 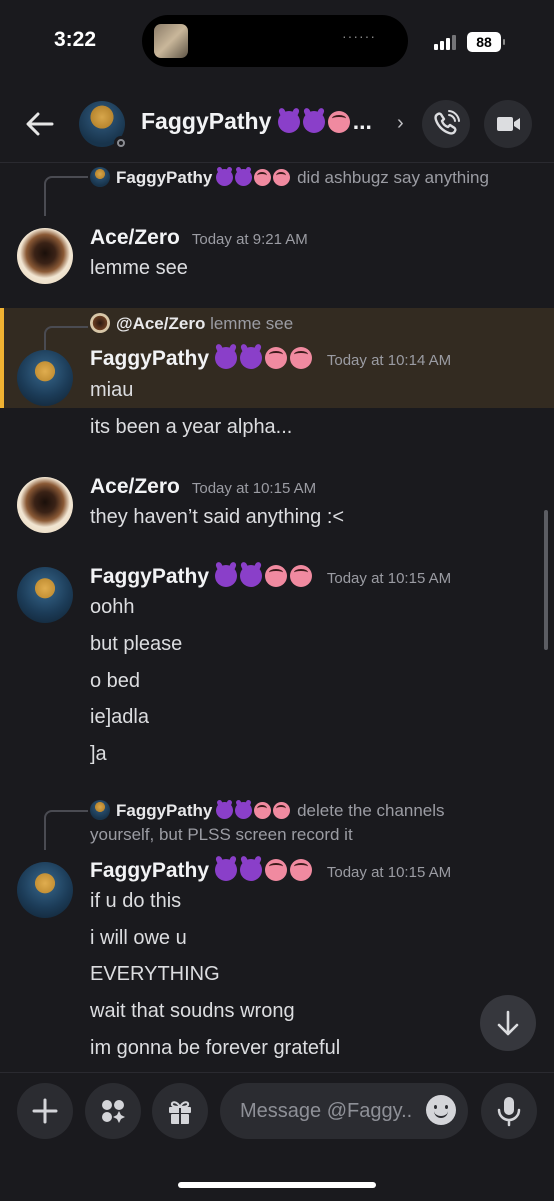 I want to click on dynamic-island: ······, so click(x=275, y=41).